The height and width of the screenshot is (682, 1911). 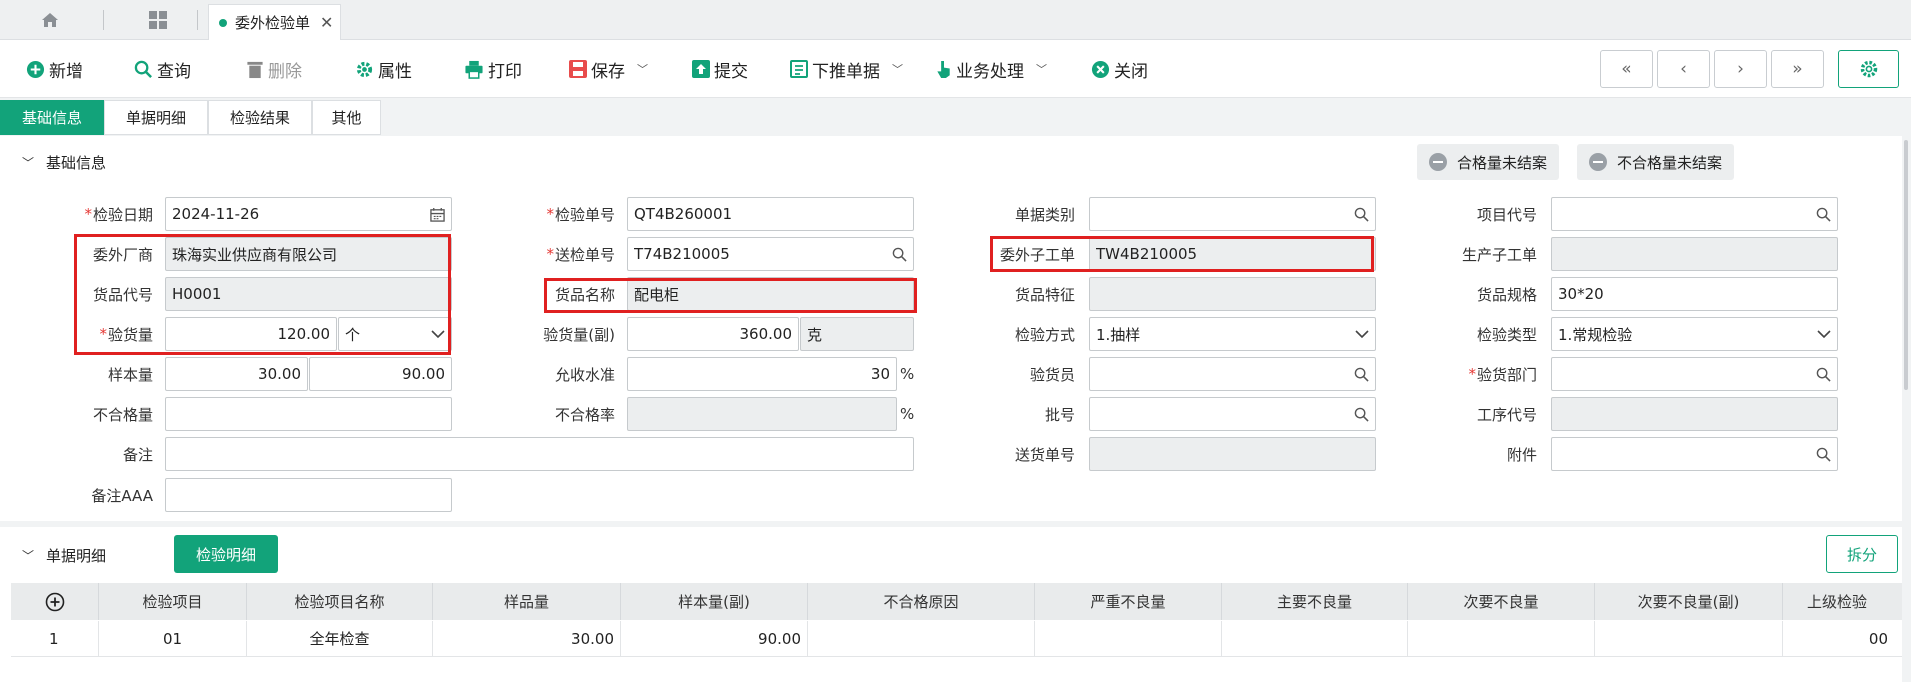 What do you see at coordinates (118, 214) in the screenshot?
I see `inspection-date-label: * 检验日期` at bounding box center [118, 214].